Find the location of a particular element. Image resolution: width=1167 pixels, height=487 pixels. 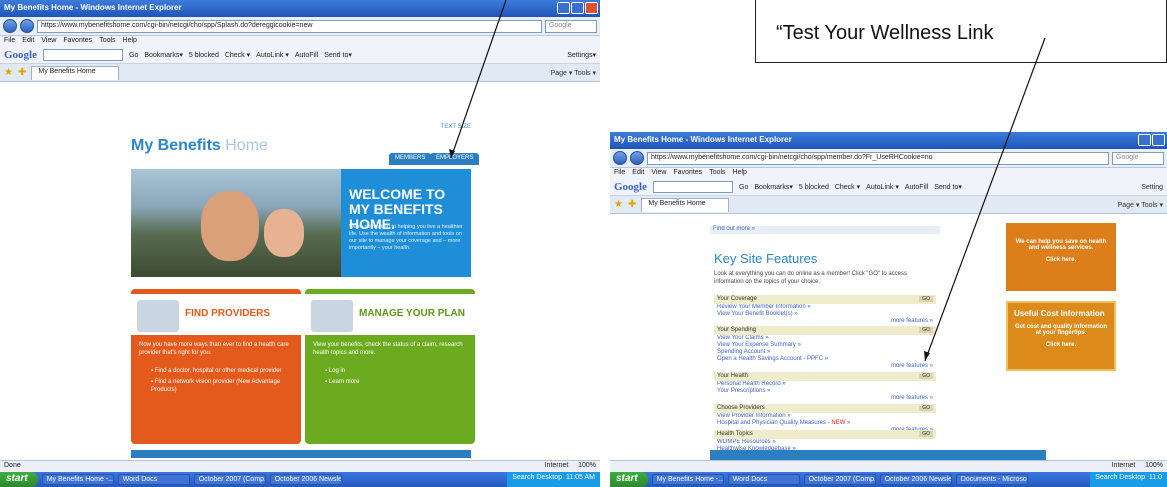

arrow-line-to-employers is located at coordinates (478, 79).